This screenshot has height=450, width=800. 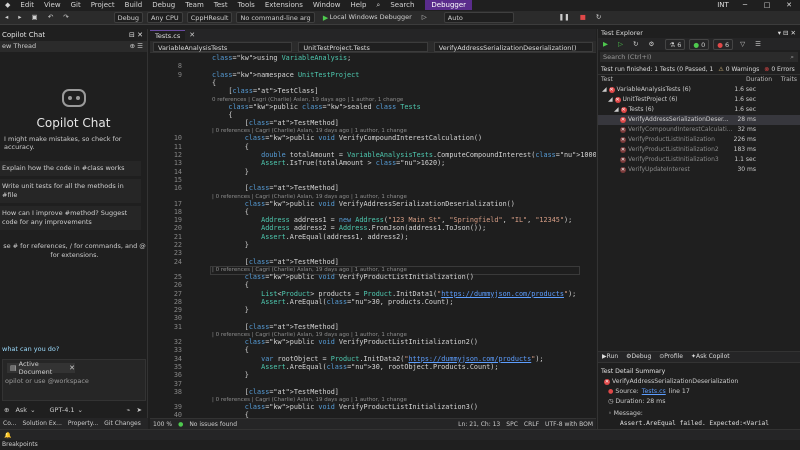 What do you see at coordinates (675, 44) in the screenshot?
I see `total-tests-badge: ⚗ 6` at bounding box center [675, 44].